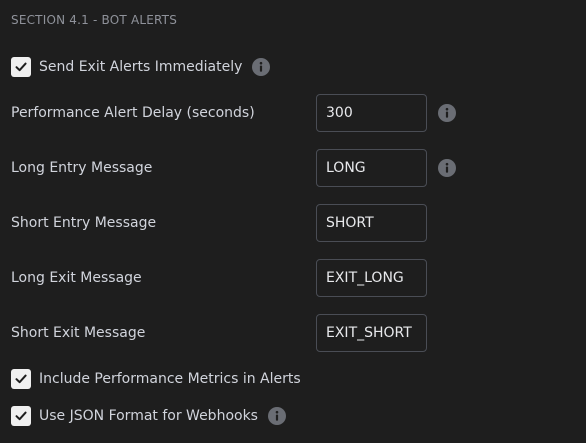 The width and height of the screenshot is (586, 443). Describe the element at coordinates (84, 223) in the screenshot. I see `short-entry-message-label: Short Entry Message` at that location.